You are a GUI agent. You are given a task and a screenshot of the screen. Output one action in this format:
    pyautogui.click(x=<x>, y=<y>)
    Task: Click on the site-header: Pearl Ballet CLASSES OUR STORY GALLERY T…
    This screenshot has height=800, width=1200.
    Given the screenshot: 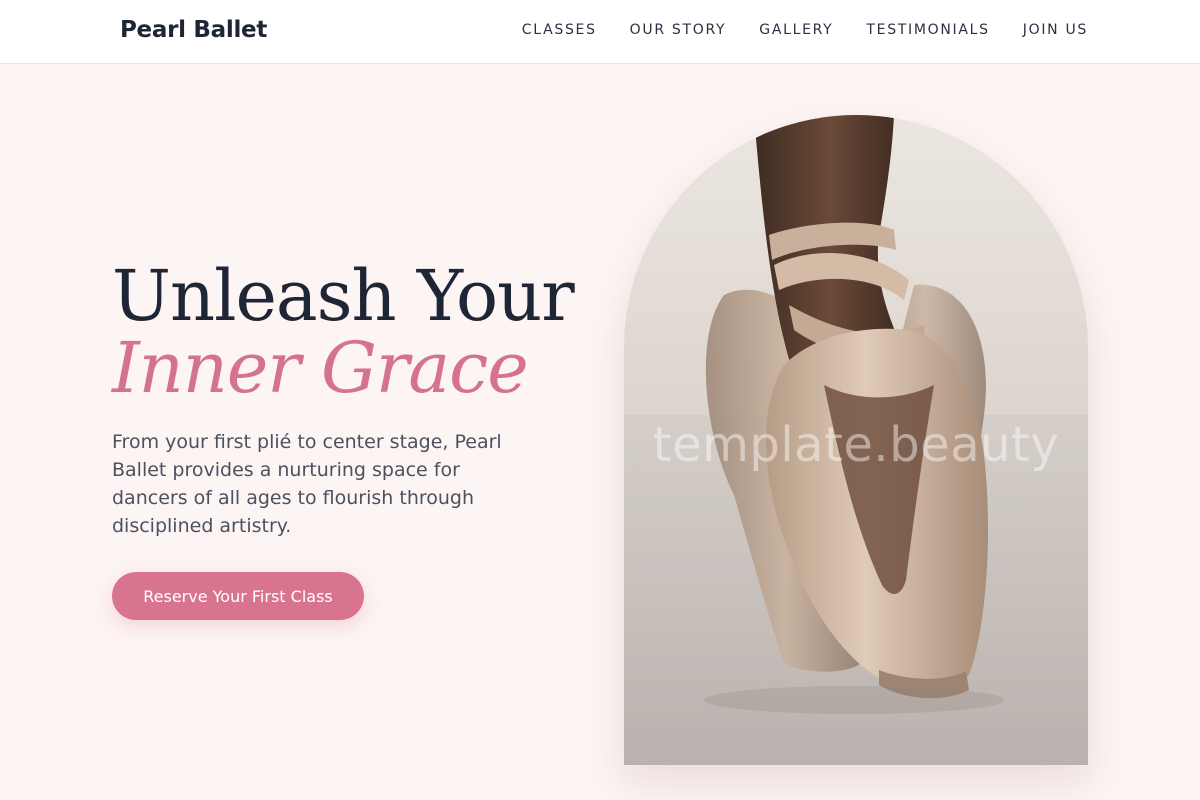 What is the action you would take?
    pyautogui.click(x=600, y=32)
    